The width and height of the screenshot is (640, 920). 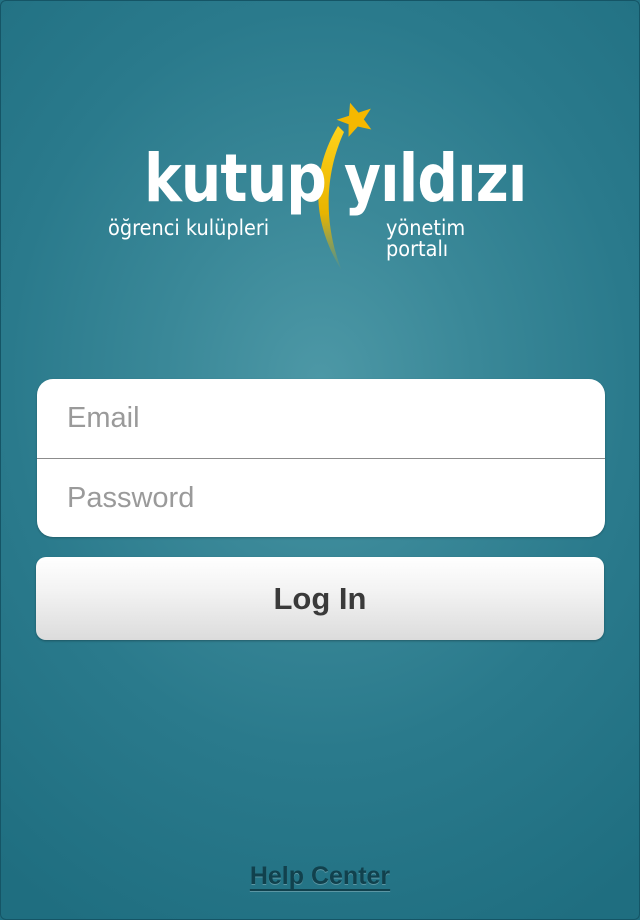 What do you see at coordinates (235, 178) in the screenshot?
I see `logo-word-kutup: kutup` at bounding box center [235, 178].